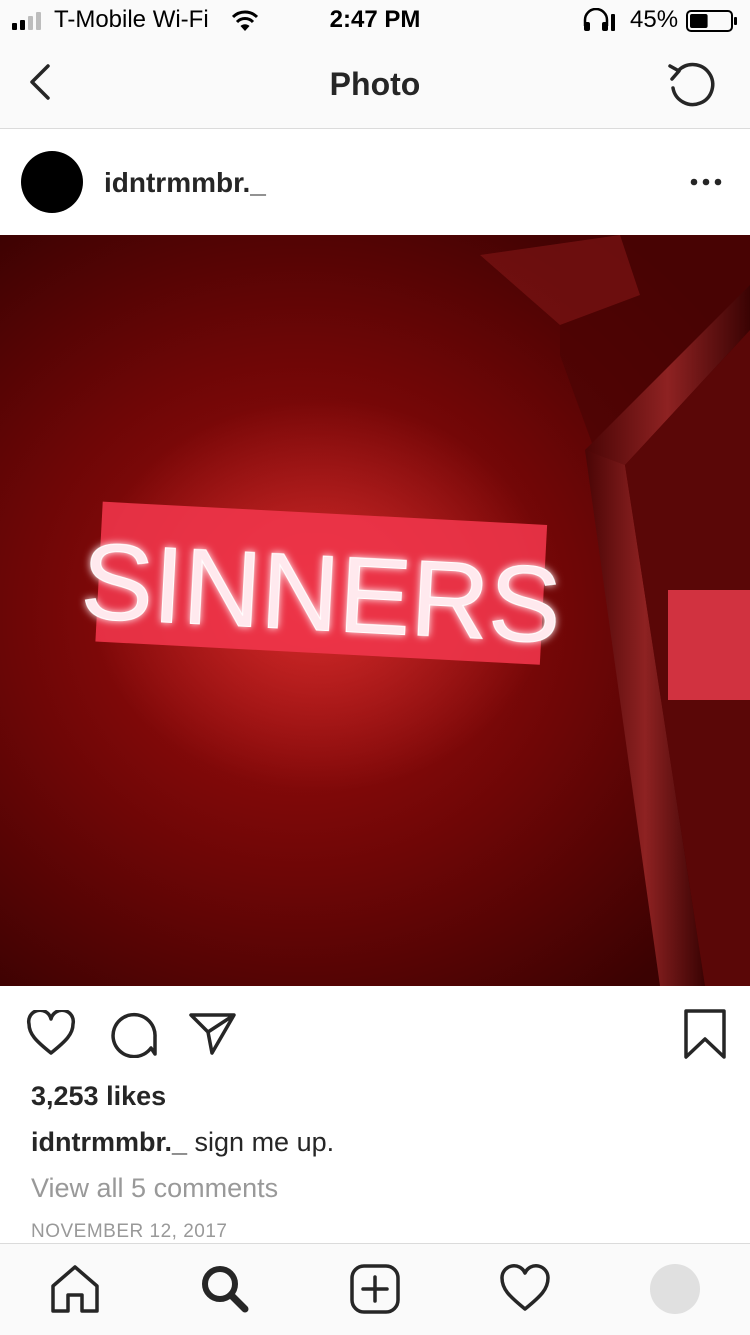 The width and height of the screenshot is (750, 1335). I want to click on post-date: NOVEMBER 12, 2017, so click(129, 1231).